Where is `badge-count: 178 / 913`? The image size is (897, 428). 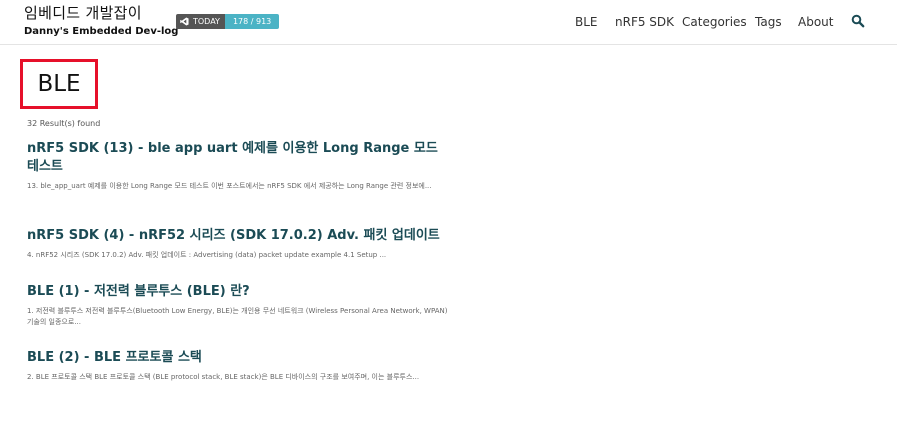
badge-count: 178 / 913 is located at coordinates (252, 21).